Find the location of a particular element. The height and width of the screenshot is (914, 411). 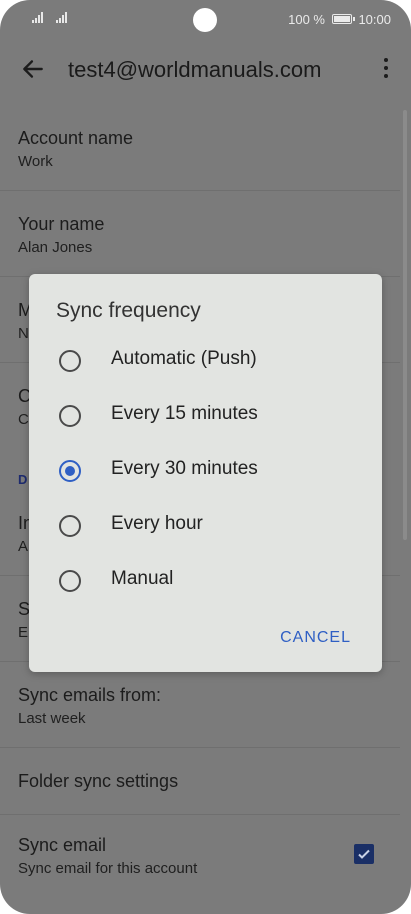

radio-button-selected is located at coordinates (70, 471).